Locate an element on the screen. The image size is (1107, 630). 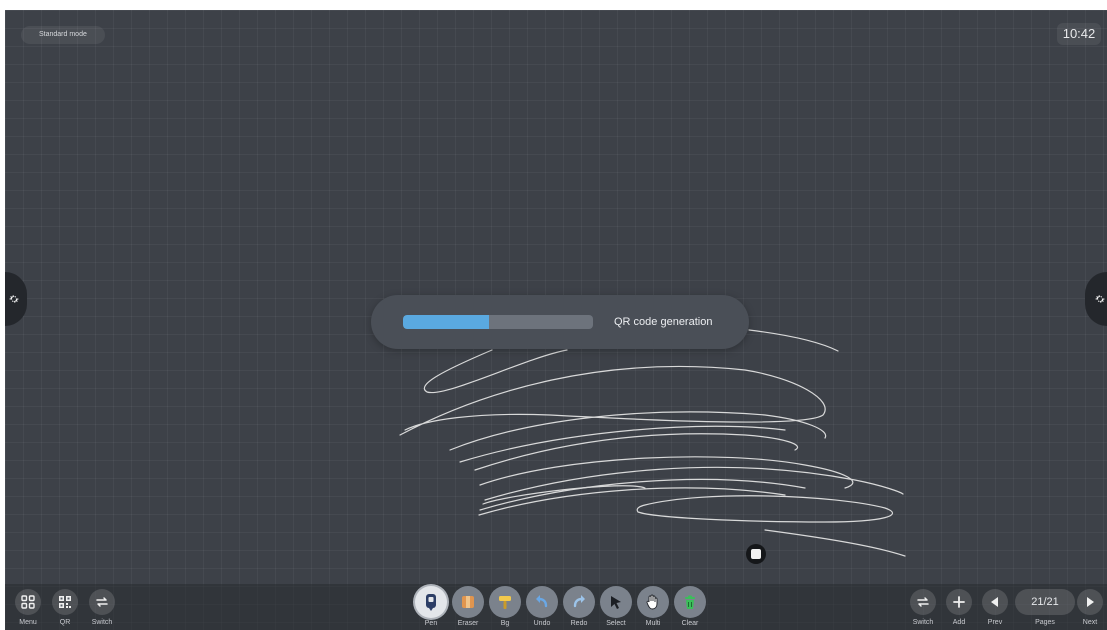
stop-button is located at coordinates (756, 554).